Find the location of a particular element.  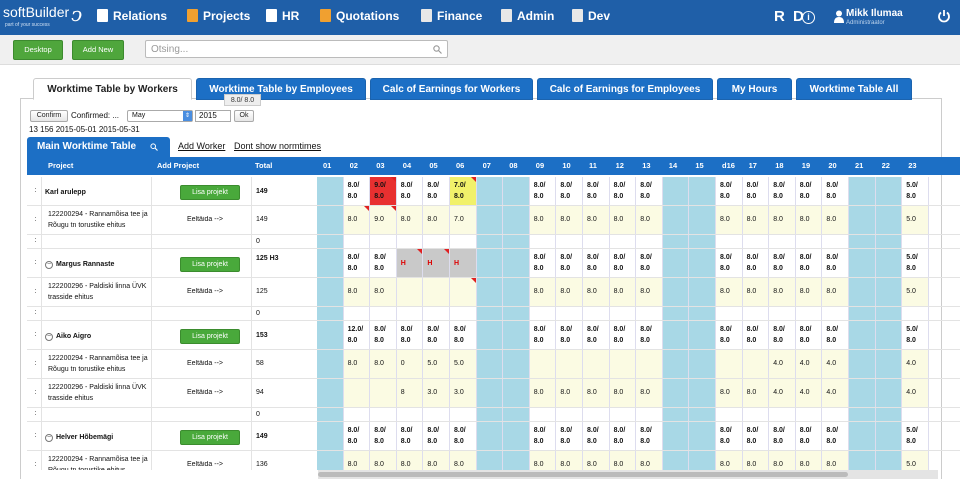

add-project-button: Lisa projekt is located at coordinates (210, 437).